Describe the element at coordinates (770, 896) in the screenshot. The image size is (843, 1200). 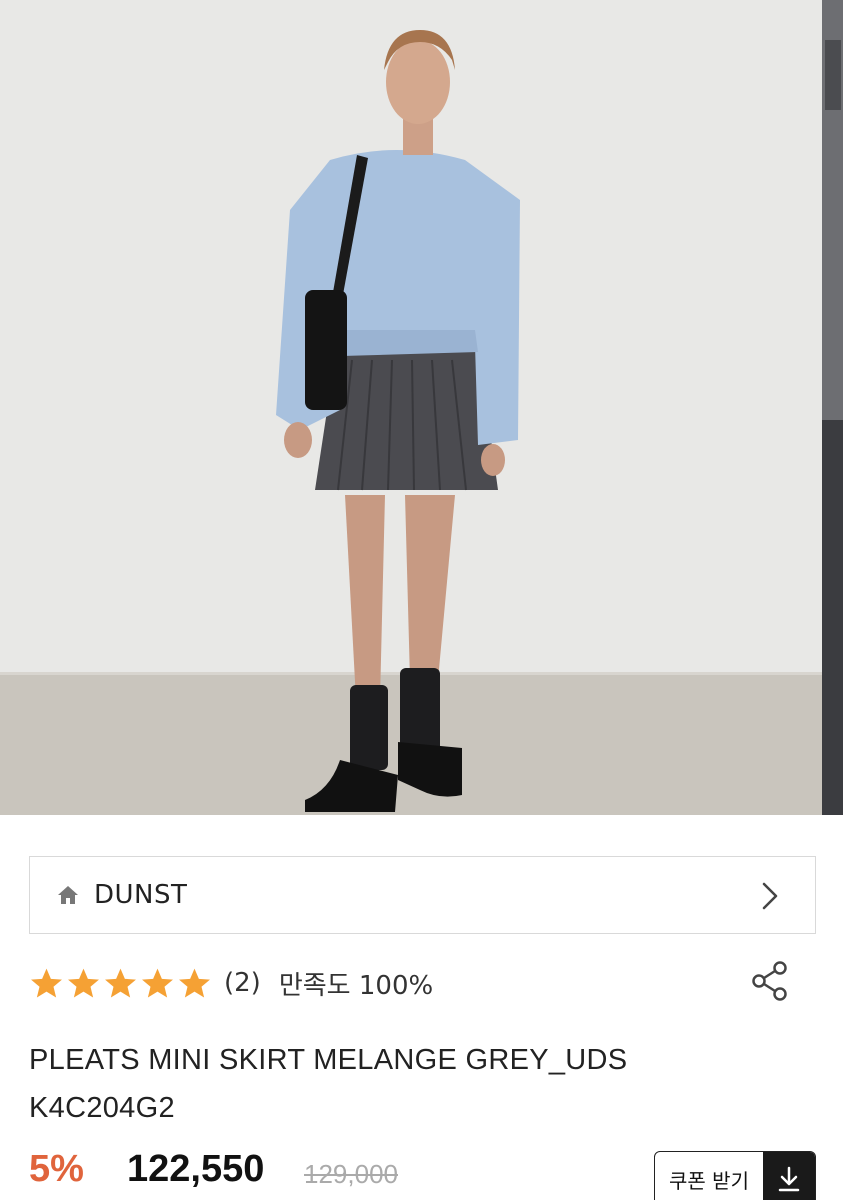
I see `chevron-right-icon` at that location.